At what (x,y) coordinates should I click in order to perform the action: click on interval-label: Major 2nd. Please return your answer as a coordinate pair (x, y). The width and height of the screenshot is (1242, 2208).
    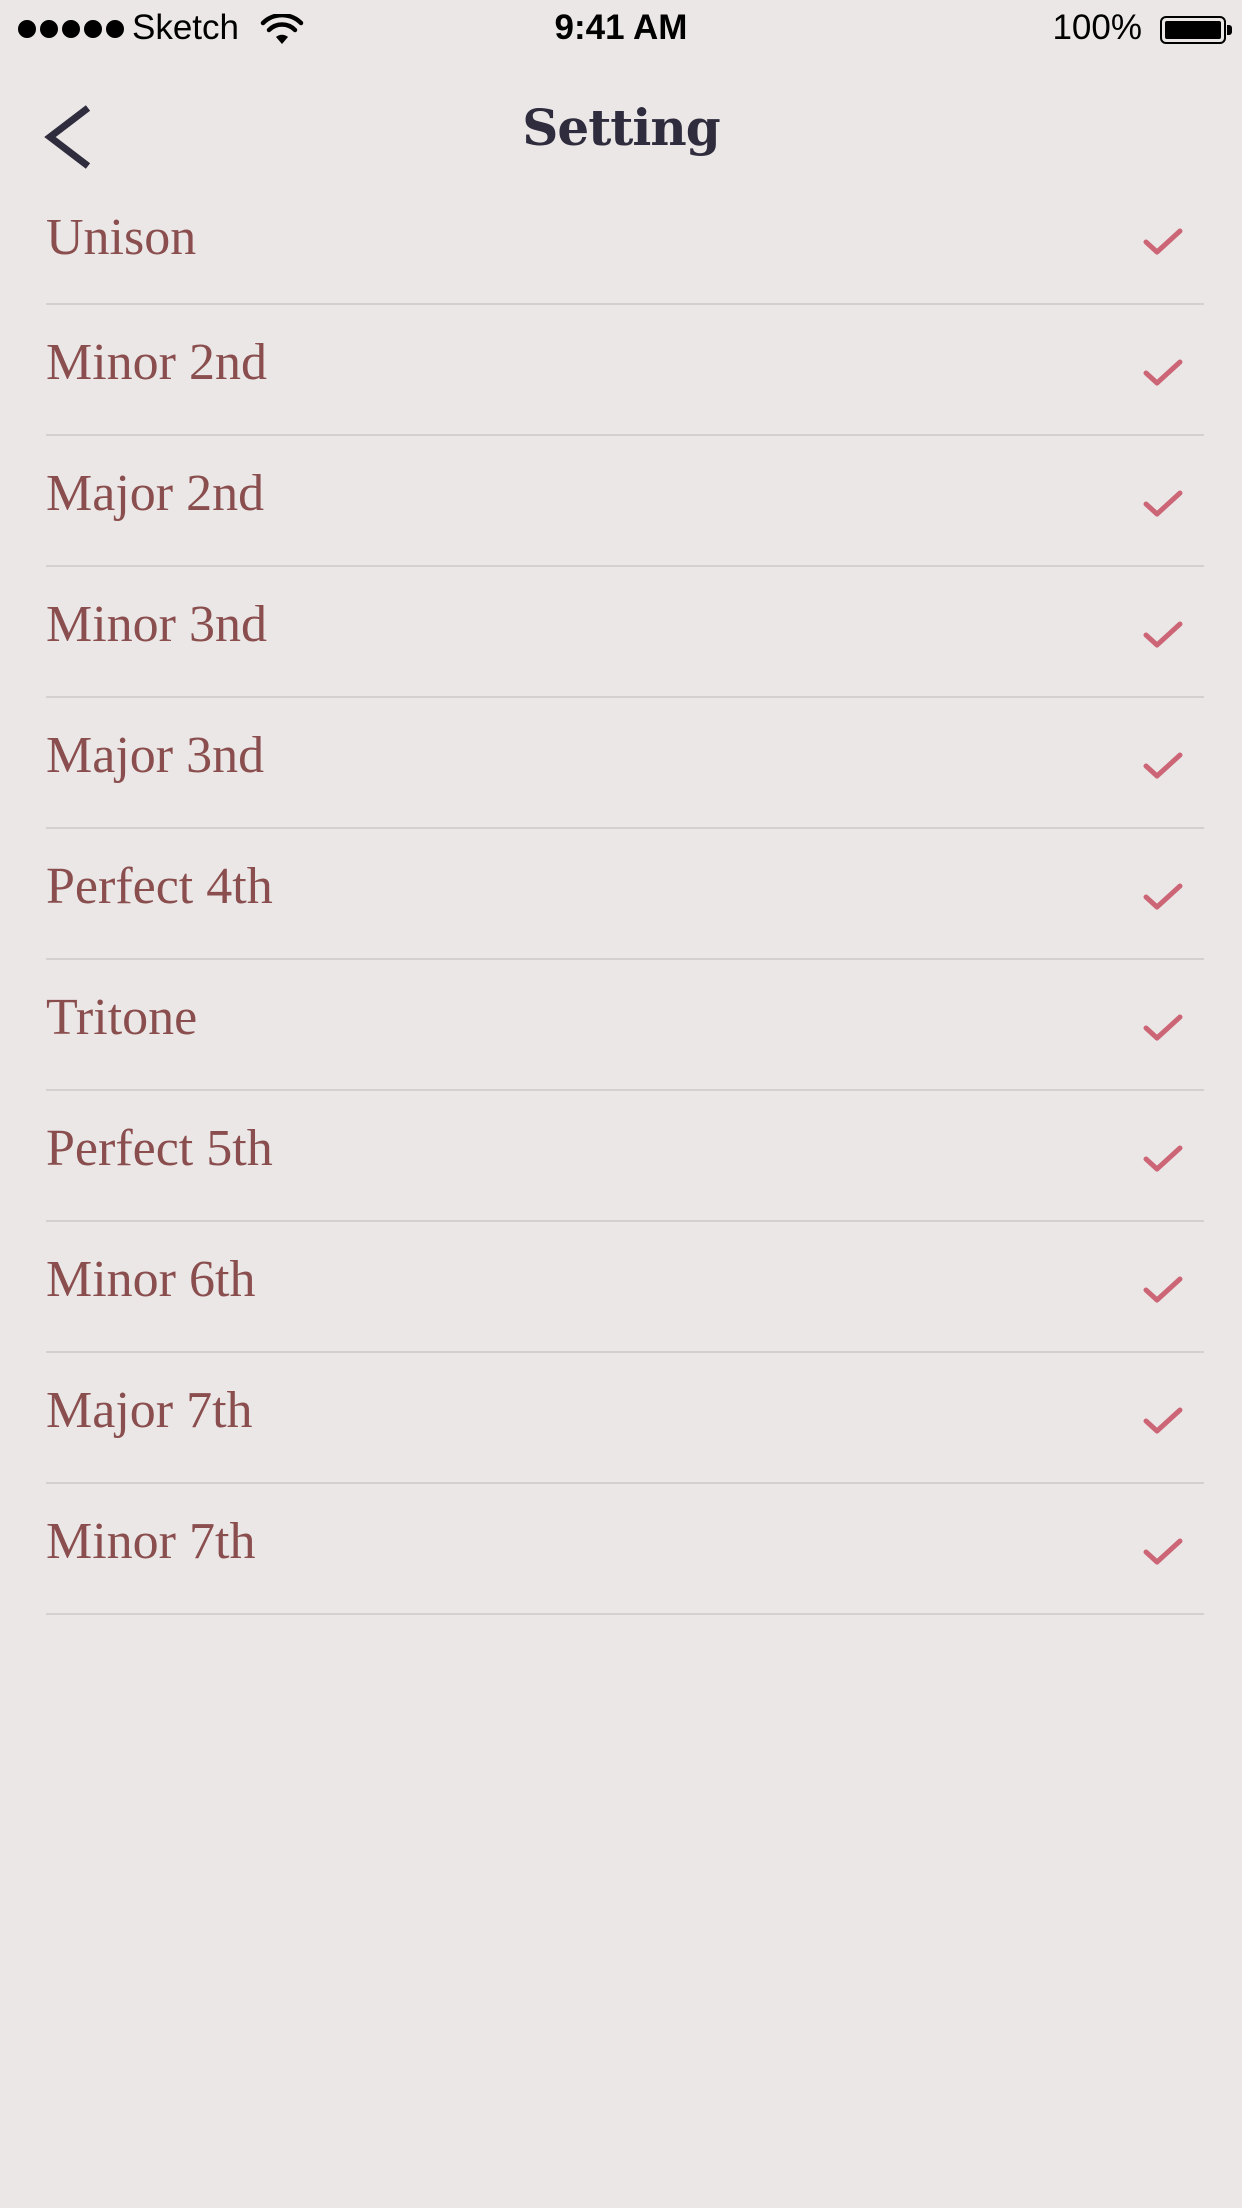
    Looking at the image, I should click on (155, 493).